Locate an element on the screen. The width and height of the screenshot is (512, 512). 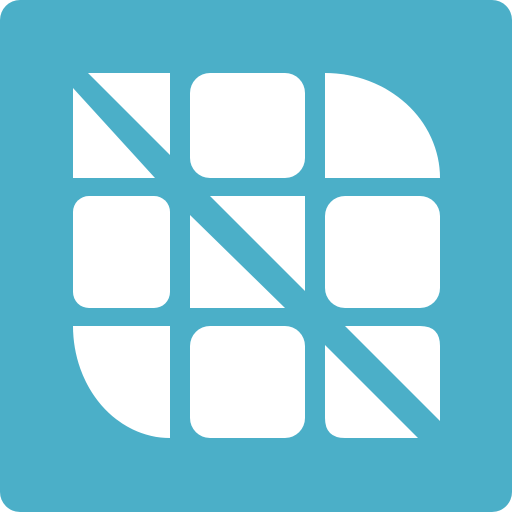
tile-bottom-center is located at coordinates (247, 382).